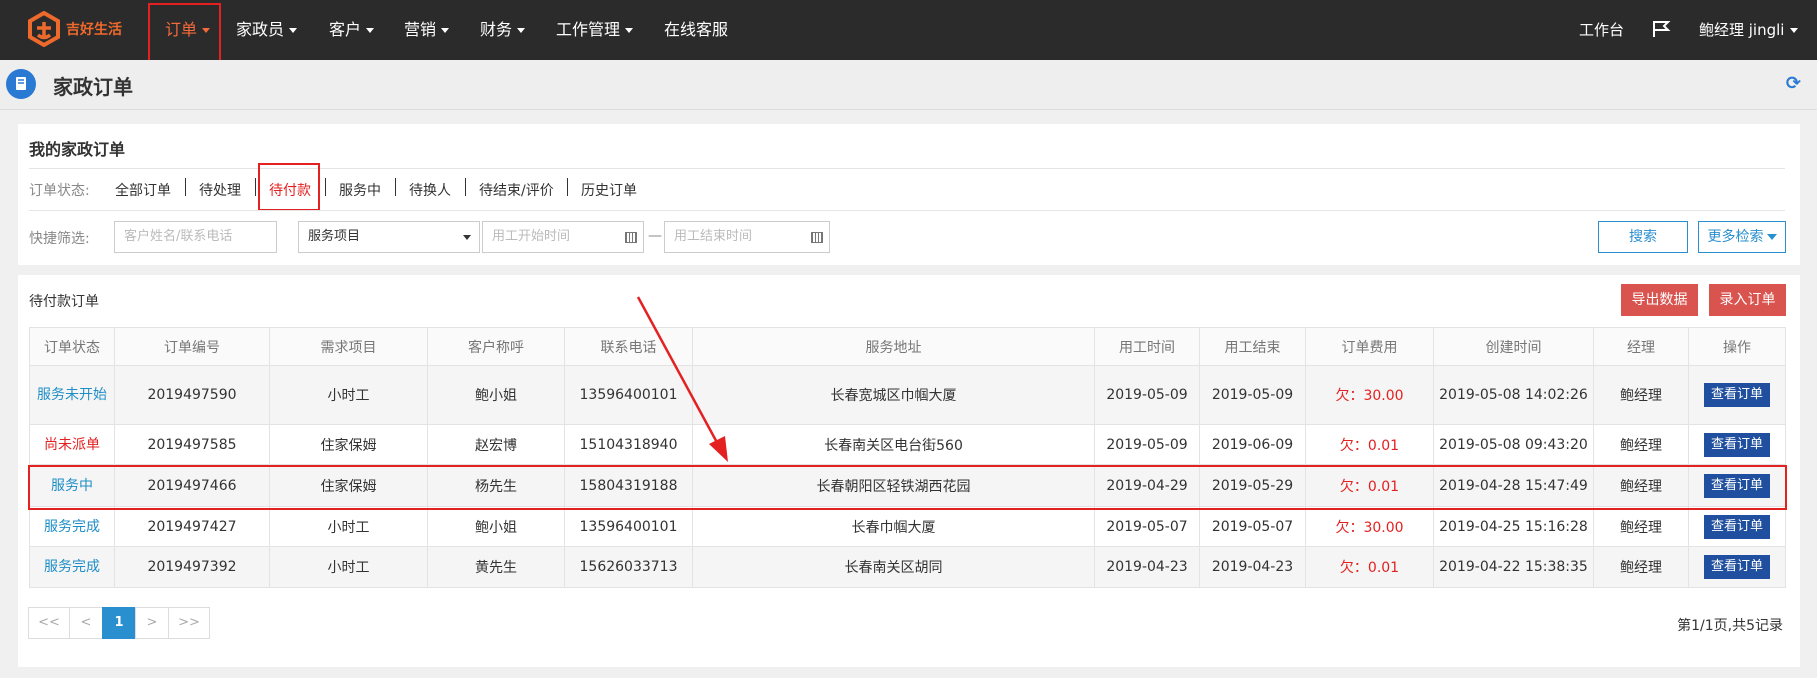 This screenshot has width=1817, height=678. What do you see at coordinates (496, 395) in the screenshot?
I see `customer-name: 鲍小姐` at bounding box center [496, 395].